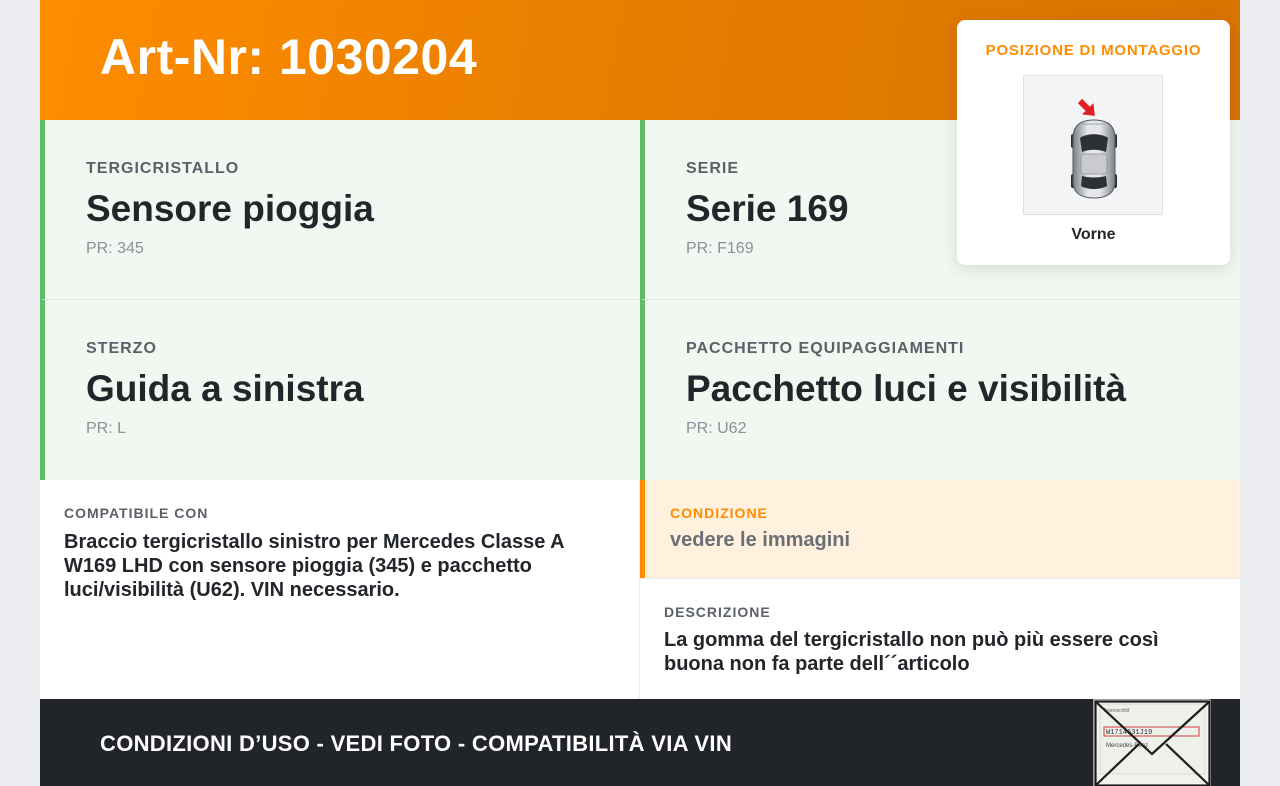 This screenshot has width=1280, height=786. Describe the element at coordinates (1093, 234) in the screenshot. I see `mounting-position-value: Vorne` at that location.